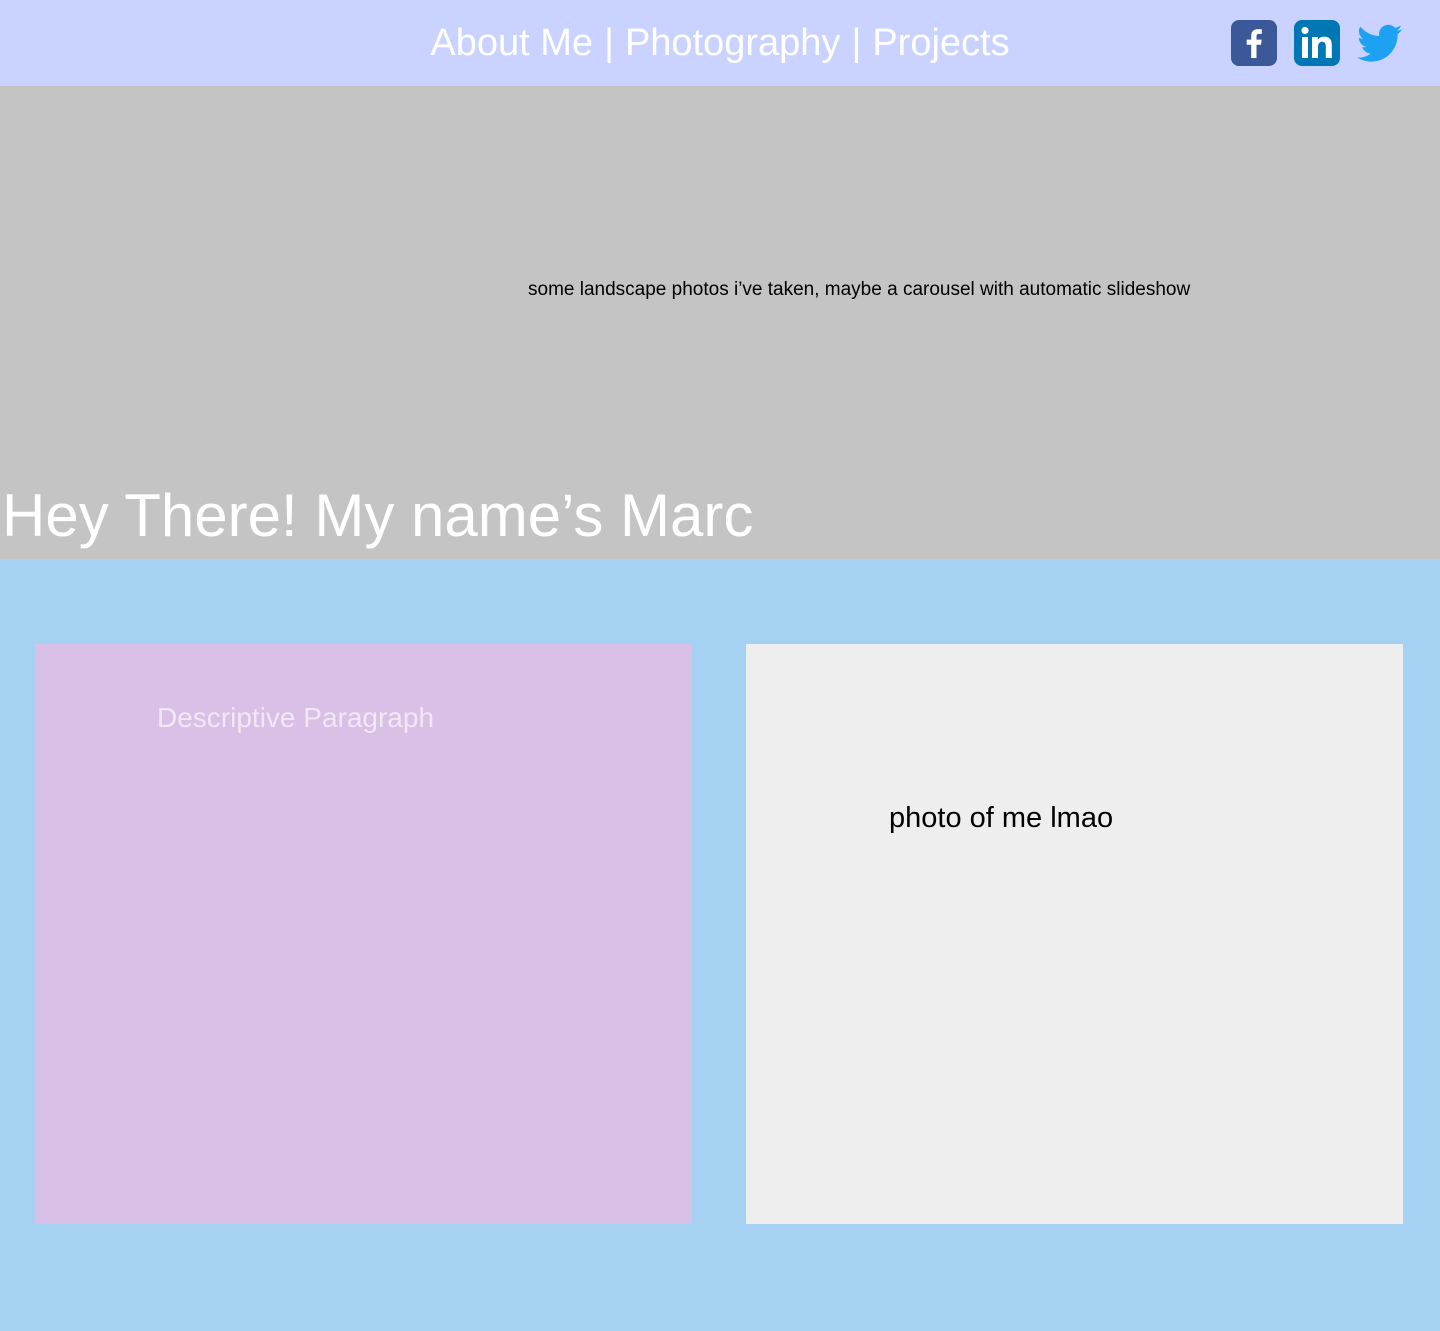  I want to click on main-nav: About Me | Photography | Projects, so click(720, 43).